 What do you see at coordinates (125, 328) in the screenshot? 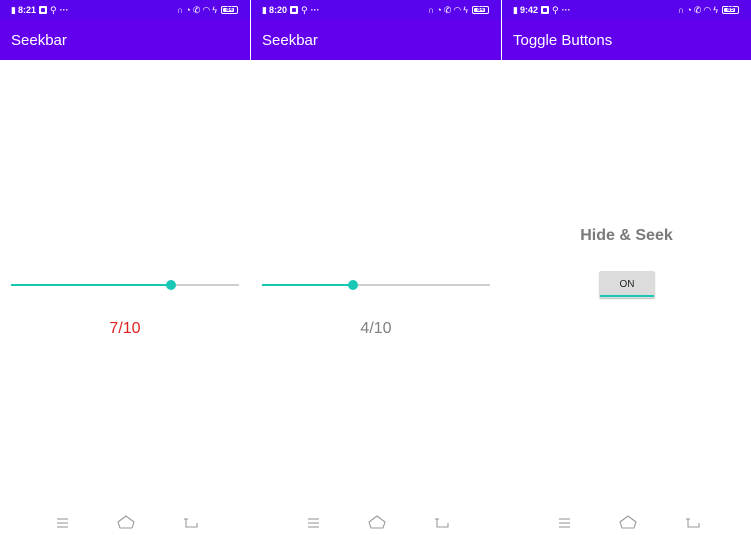
I see `seekbar-value-label: 7/10` at bounding box center [125, 328].